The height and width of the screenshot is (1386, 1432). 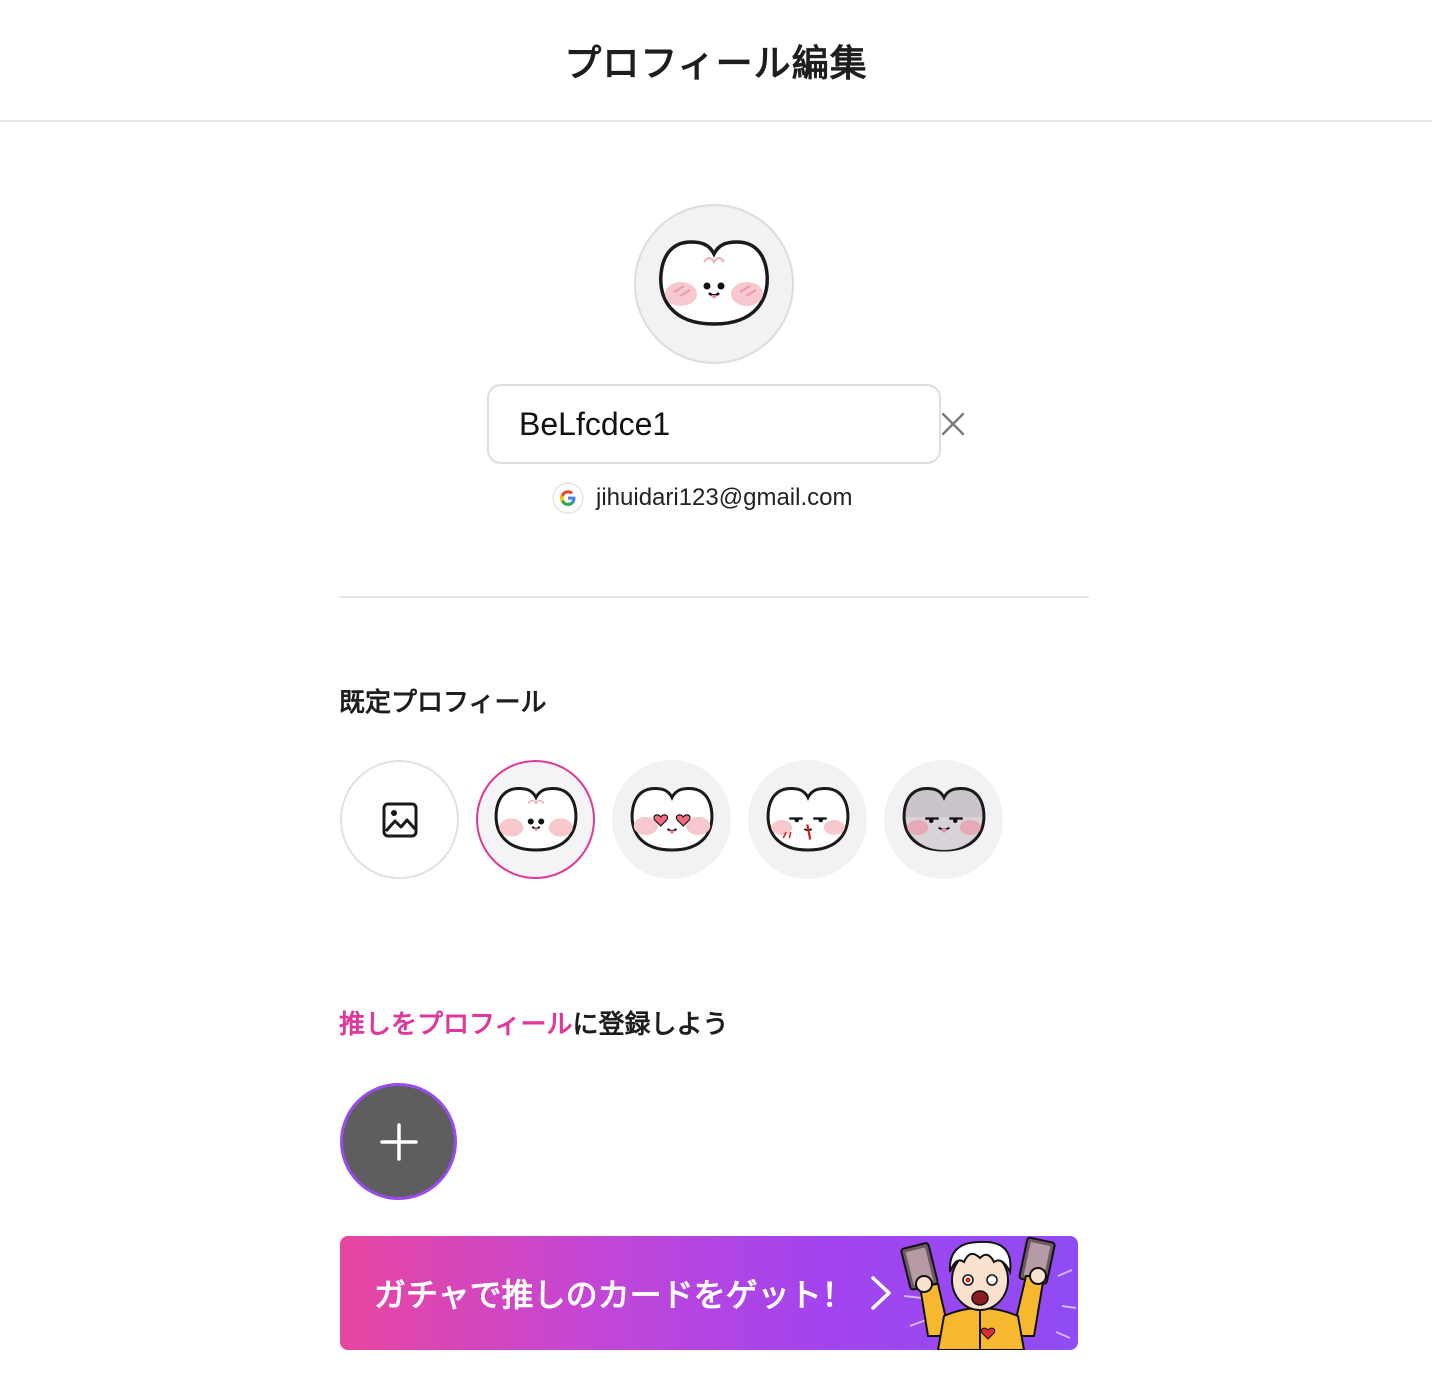 I want to click on clear-button, so click(x=953, y=424).